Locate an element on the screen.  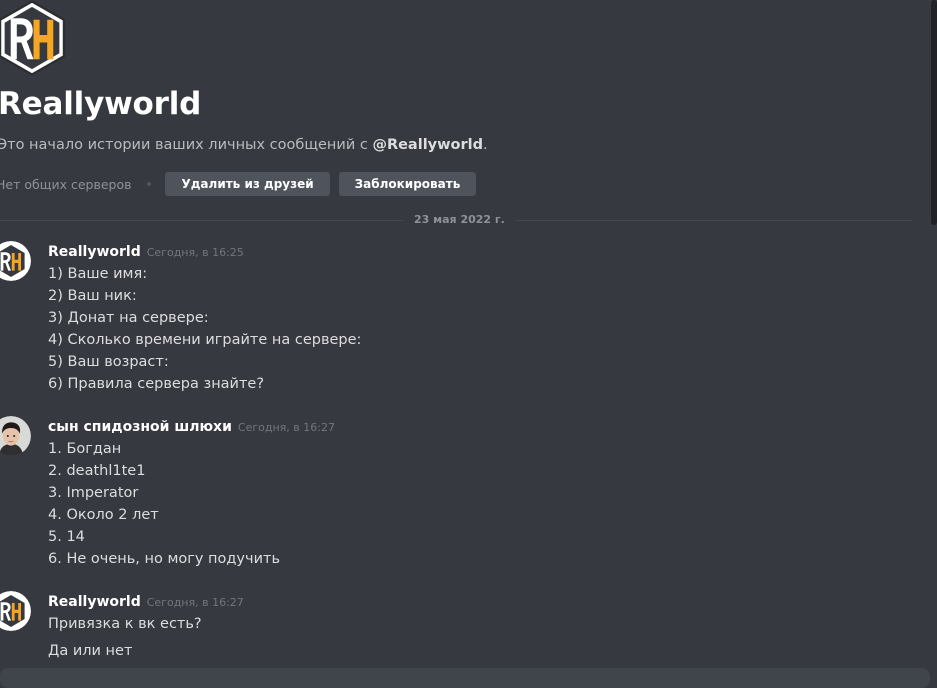
message-line: 4. Около 2 лет is located at coordinates (103, 515).